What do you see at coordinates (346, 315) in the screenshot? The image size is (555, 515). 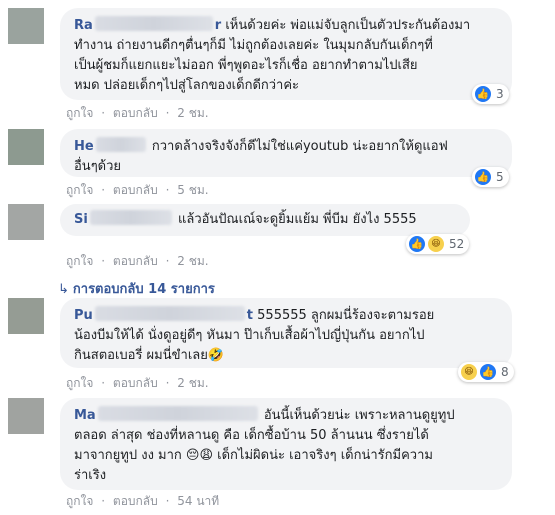 I see `comment-text-line: 555555 ลูกผมนี่ร้องจะตามรอย` at bounding box center [346, 315].